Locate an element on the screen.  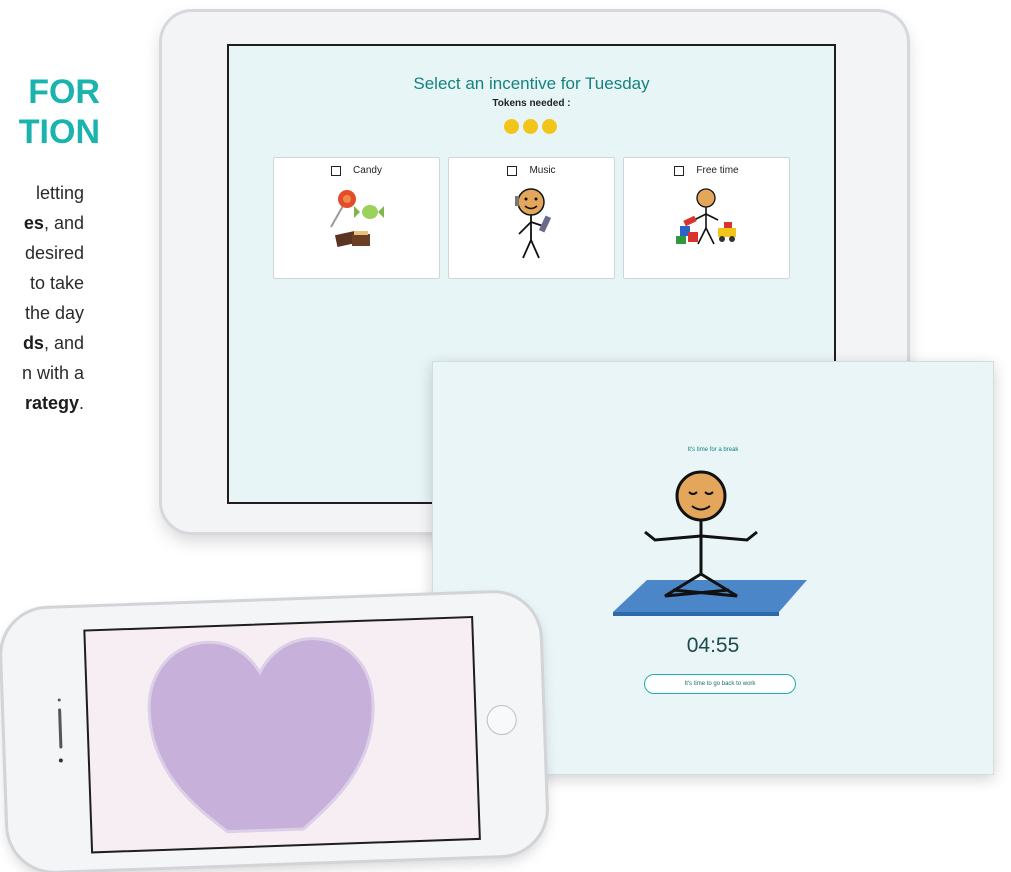
incentive-card-free-time: Free time is located at coordinates (706, 218).